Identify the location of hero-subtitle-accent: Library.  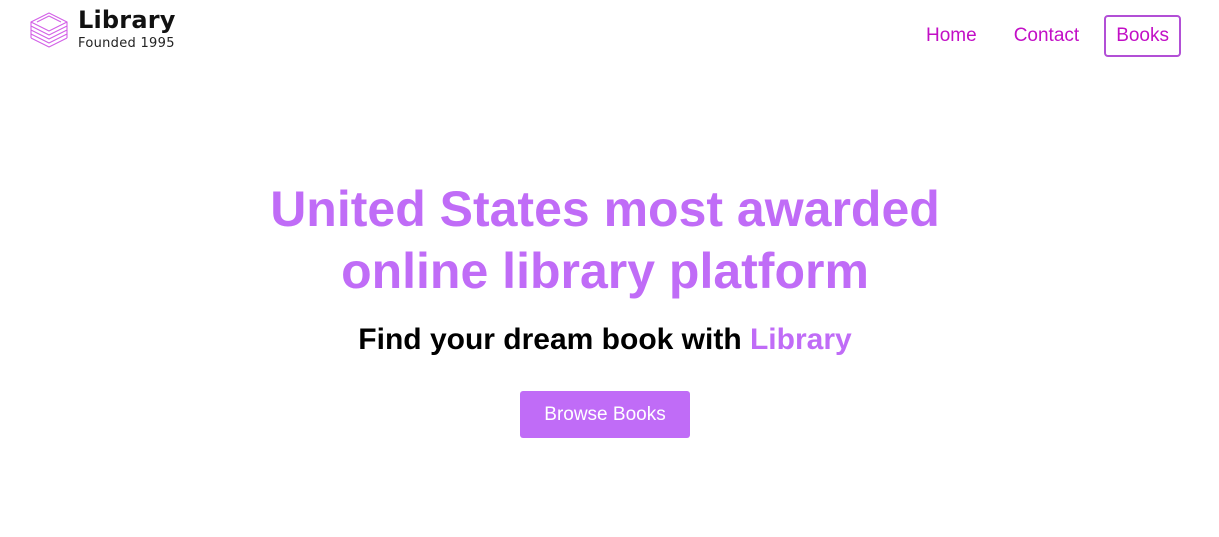
(800, 339).